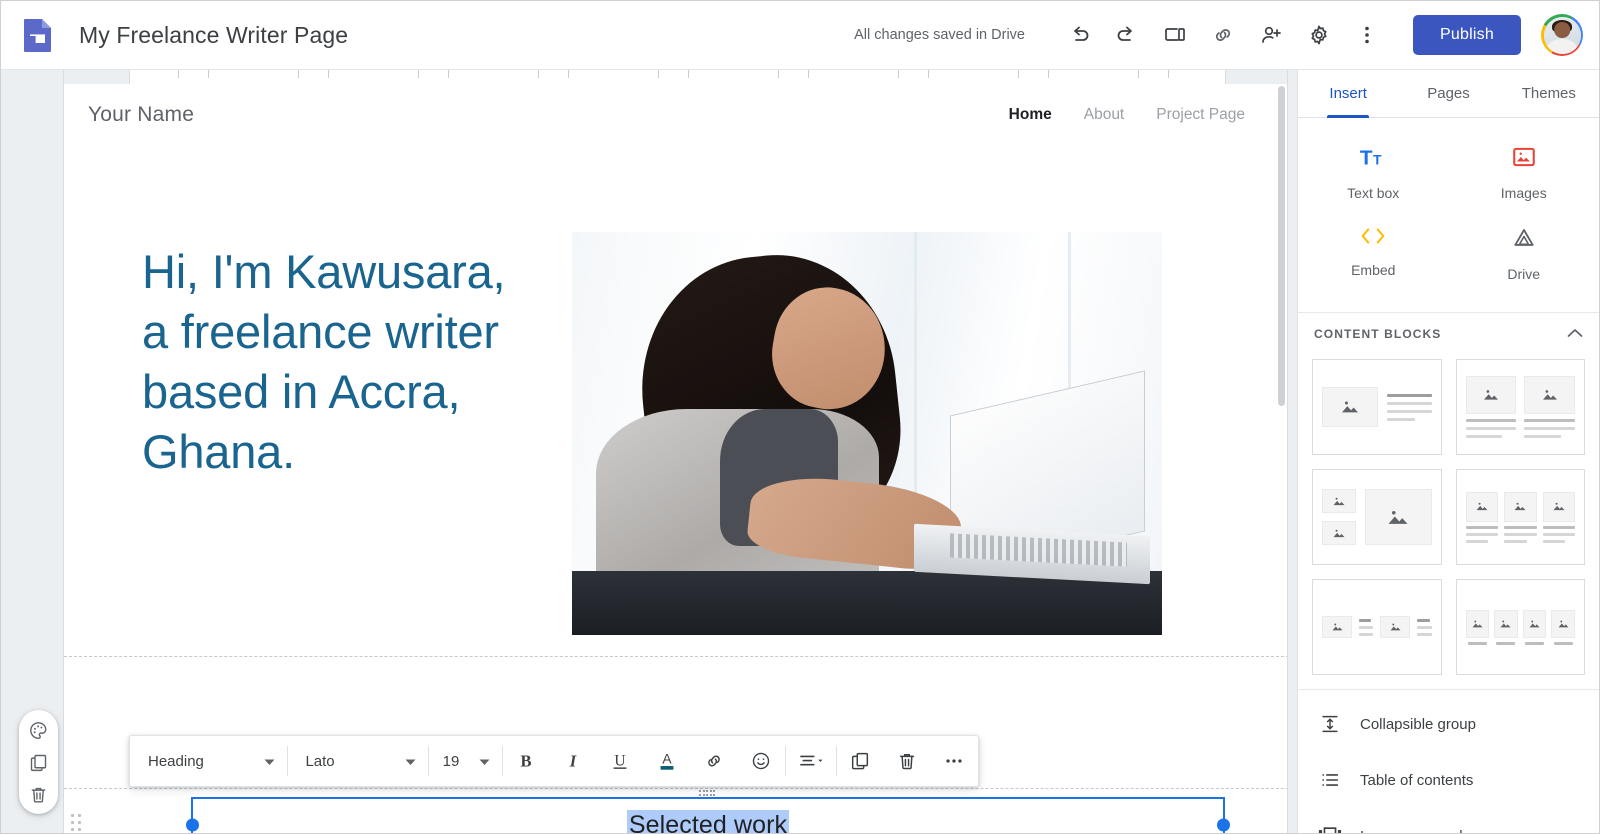 The width and height of the screenshot is (1600, 834). Describe the element at coordinates (1377, 627) in the screenshot. I see `block-two-small-image-text-pairs` at that location.